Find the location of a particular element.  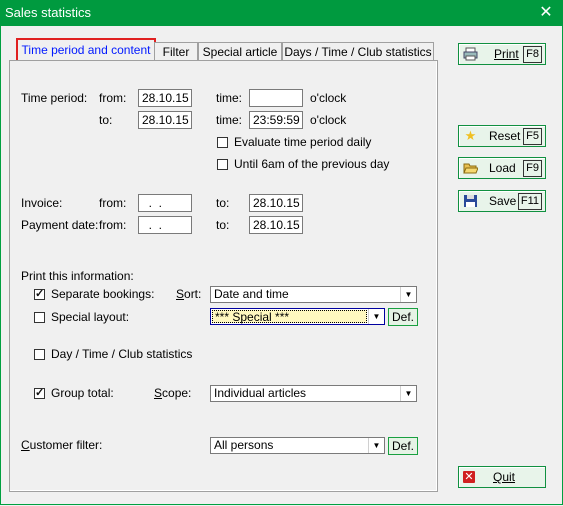

scope-label: Scope: is located at coordinates (173, 393).